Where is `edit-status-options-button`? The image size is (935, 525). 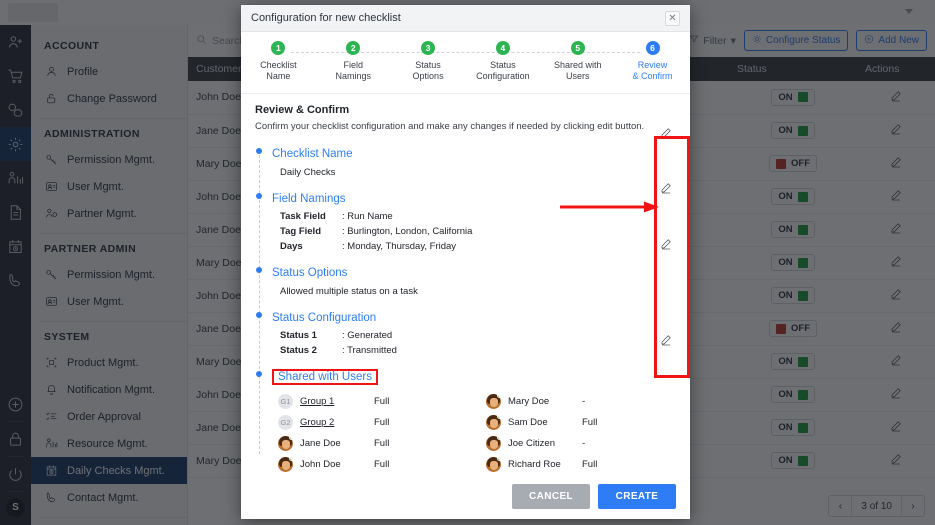
edit-status-options-button is located at coordinates (666, 246).